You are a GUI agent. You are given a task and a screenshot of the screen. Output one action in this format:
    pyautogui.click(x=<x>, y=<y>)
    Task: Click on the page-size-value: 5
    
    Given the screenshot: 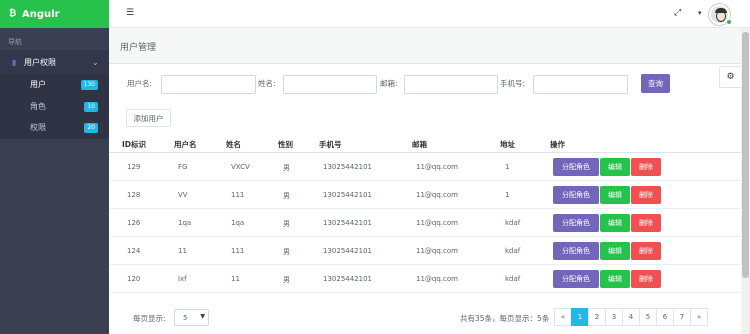 What is the action you would take?
    pyautogui.click(x=185, y=317)
    